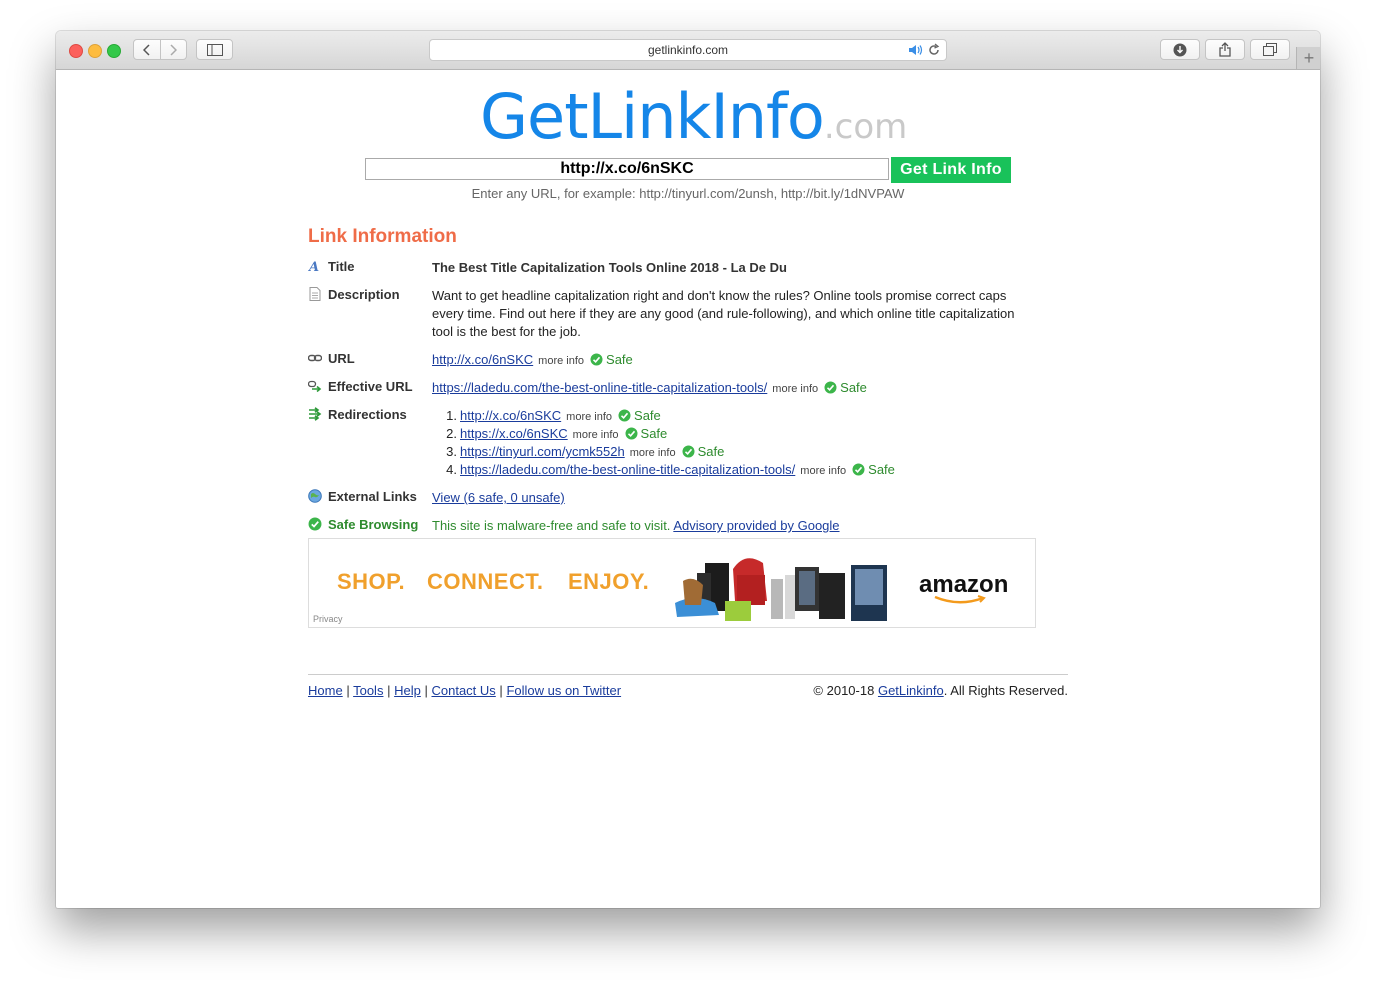  I want to click on share-button, so click(1225, 49).